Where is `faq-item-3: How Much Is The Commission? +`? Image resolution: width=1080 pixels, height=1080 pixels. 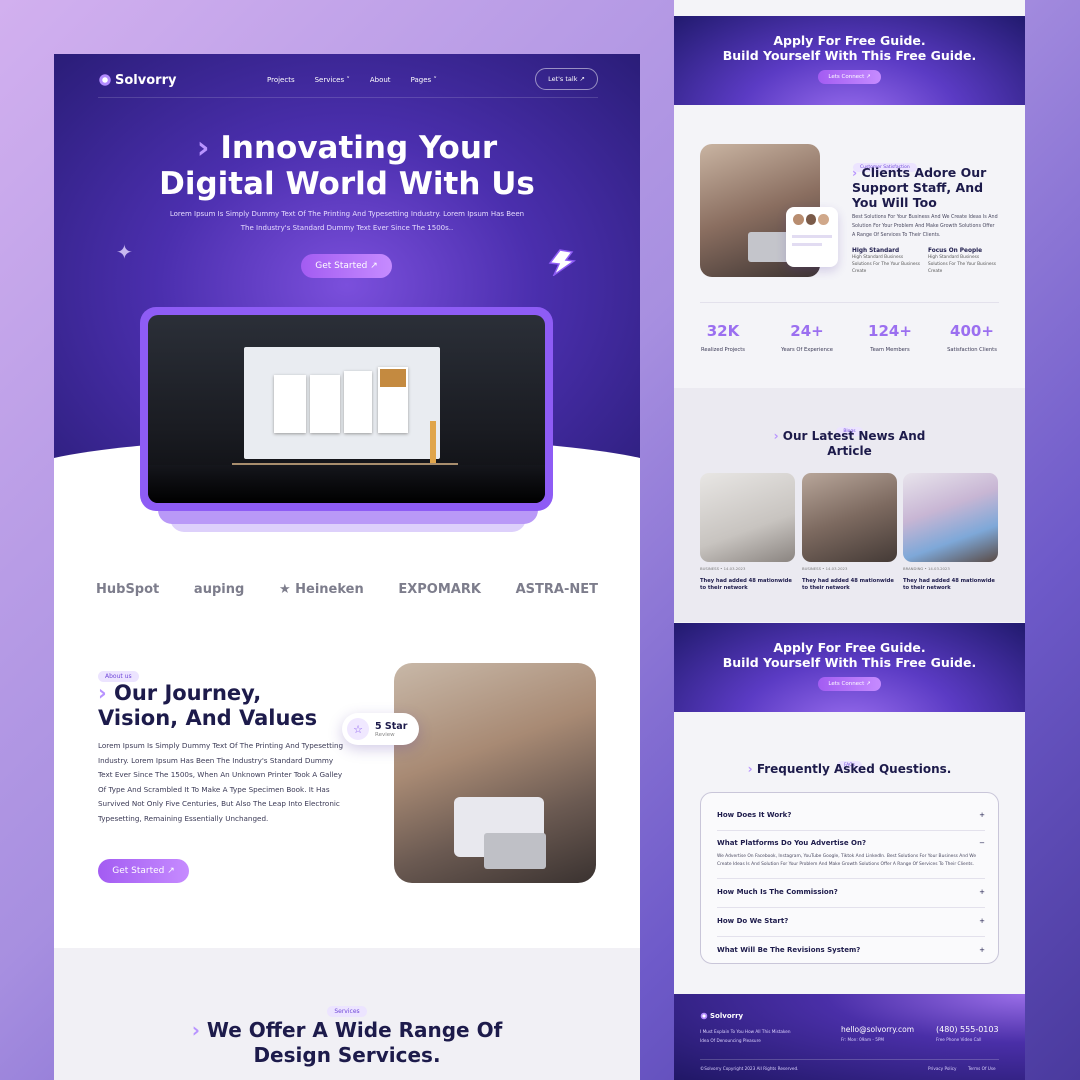 faq-item-3: How Much Is The Commission? + is located at coordinates (851, 892).